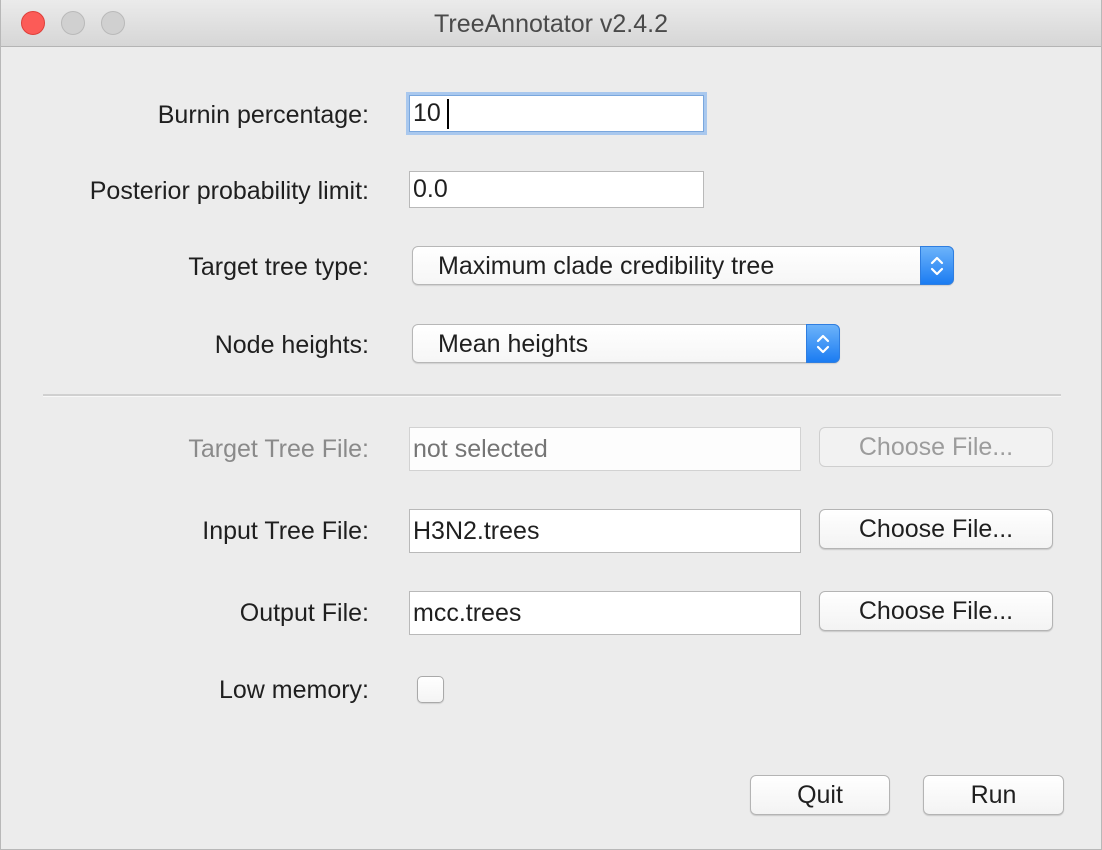 This screenshot has width=1102, height=850. I want to click on posterior-limit-label: Posterior probability limit:, so click(229, 191).